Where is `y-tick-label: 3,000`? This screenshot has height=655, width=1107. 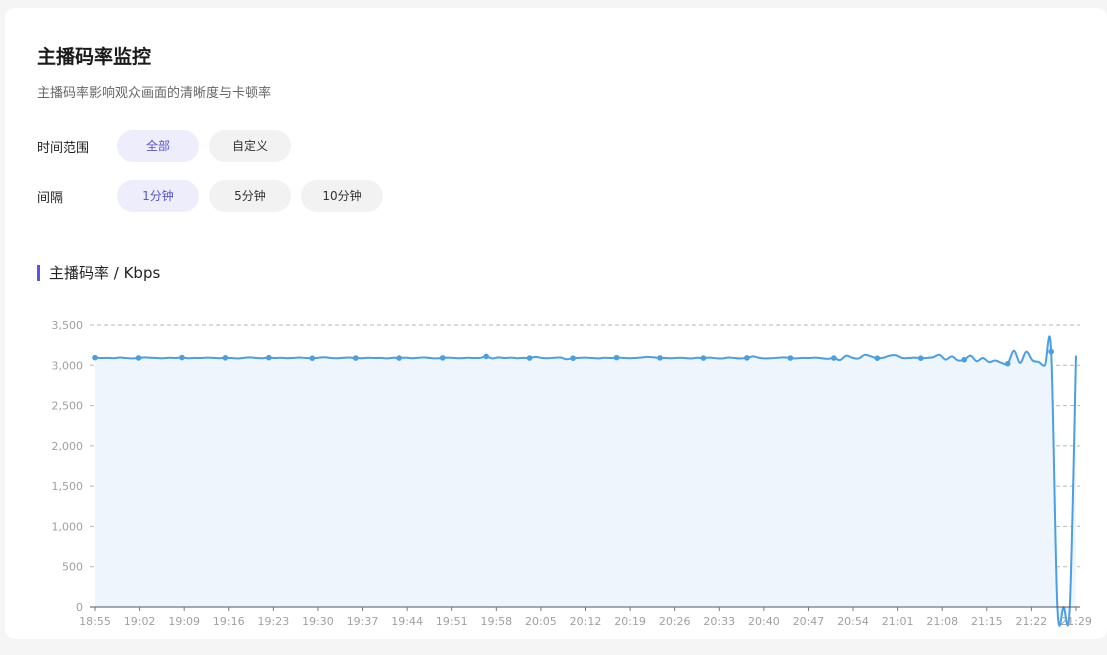
y-tick-label: 3,000 is located at coordinates (68, 365).